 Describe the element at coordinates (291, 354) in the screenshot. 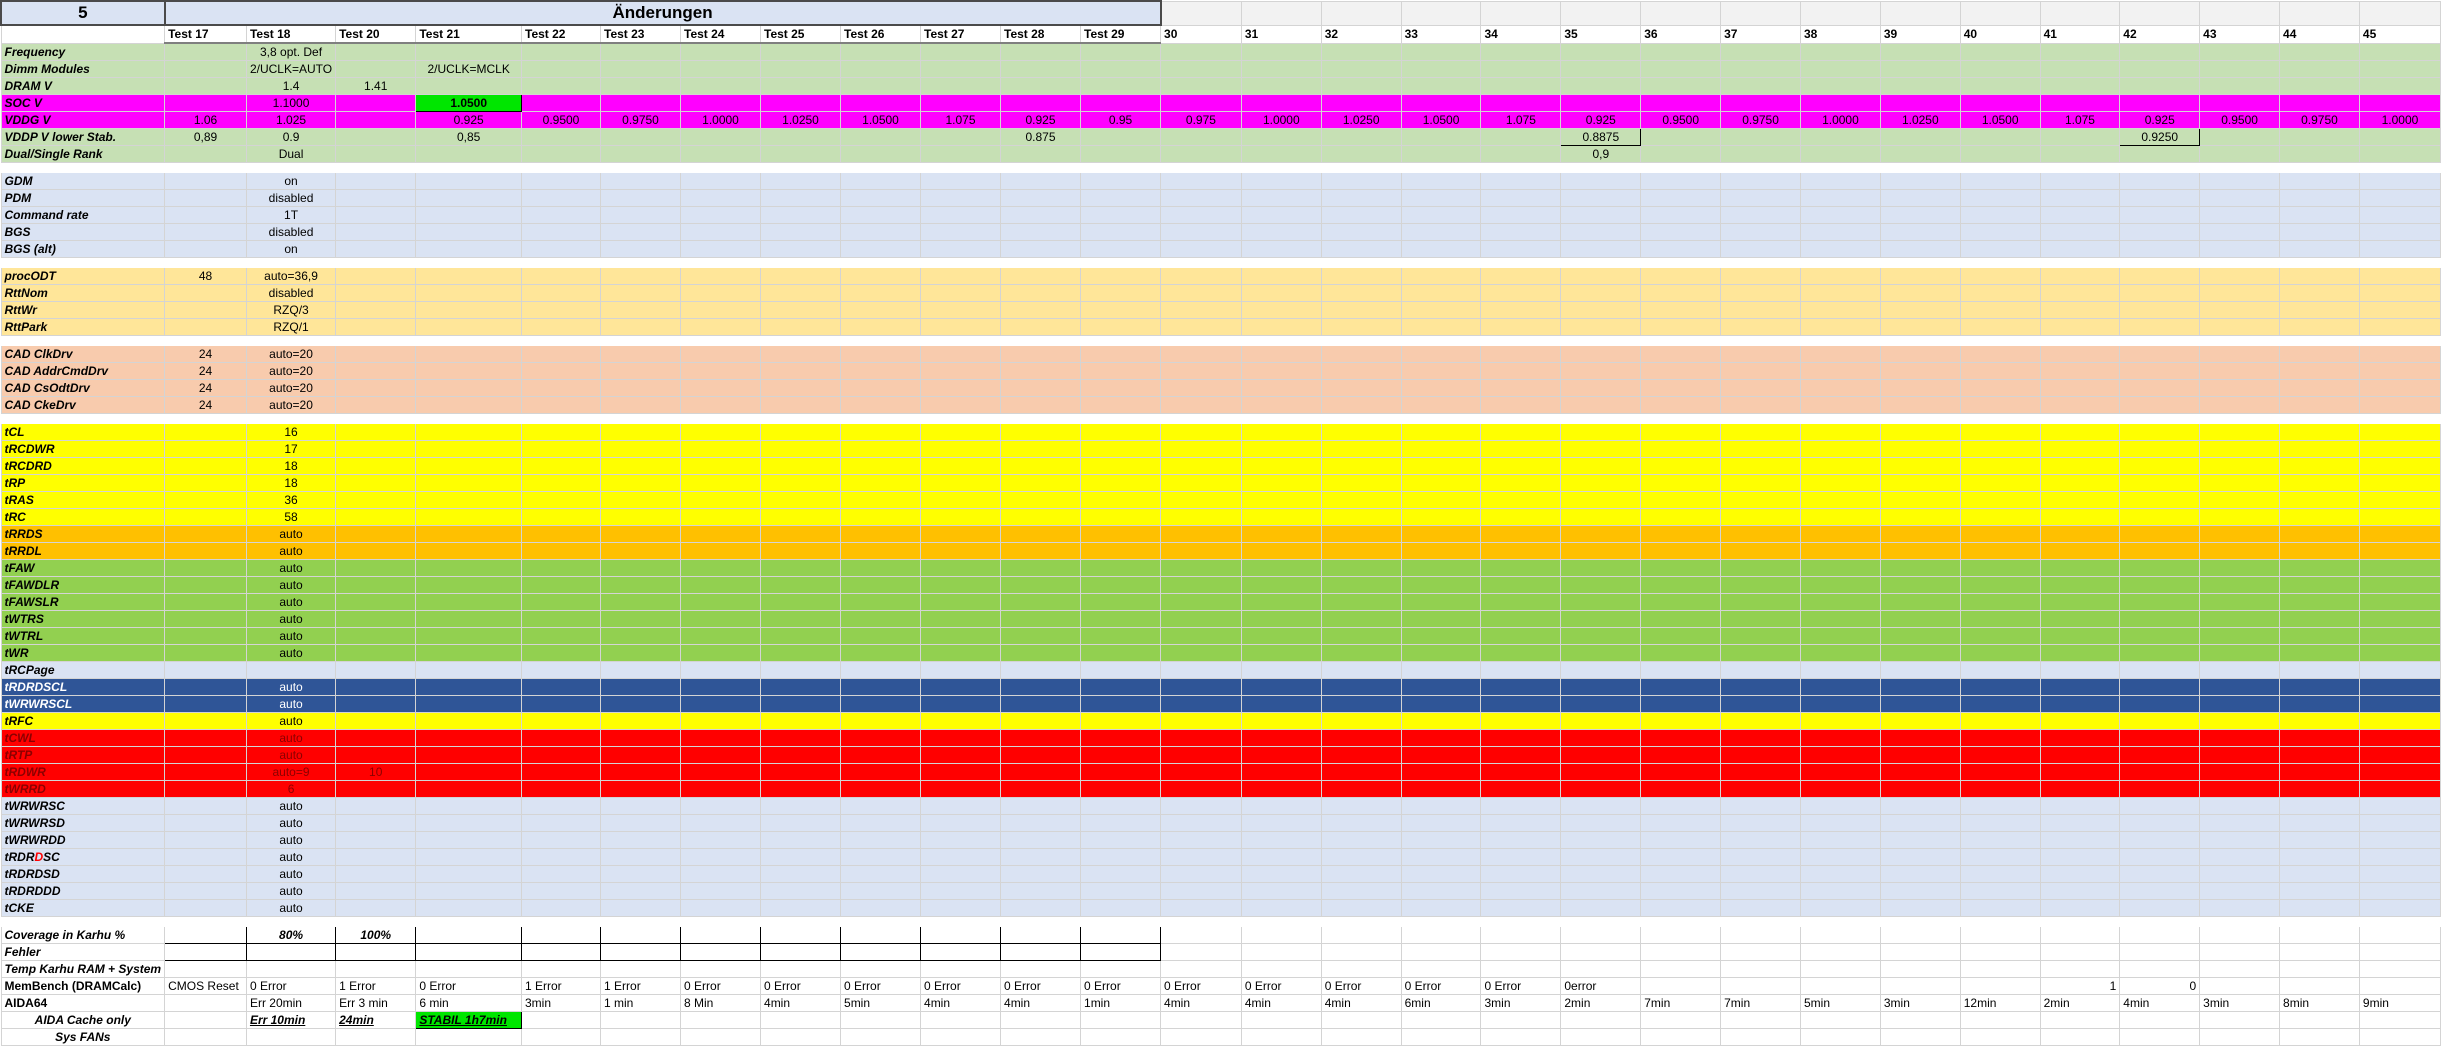

I see `value-cell: auto=20` at that location.